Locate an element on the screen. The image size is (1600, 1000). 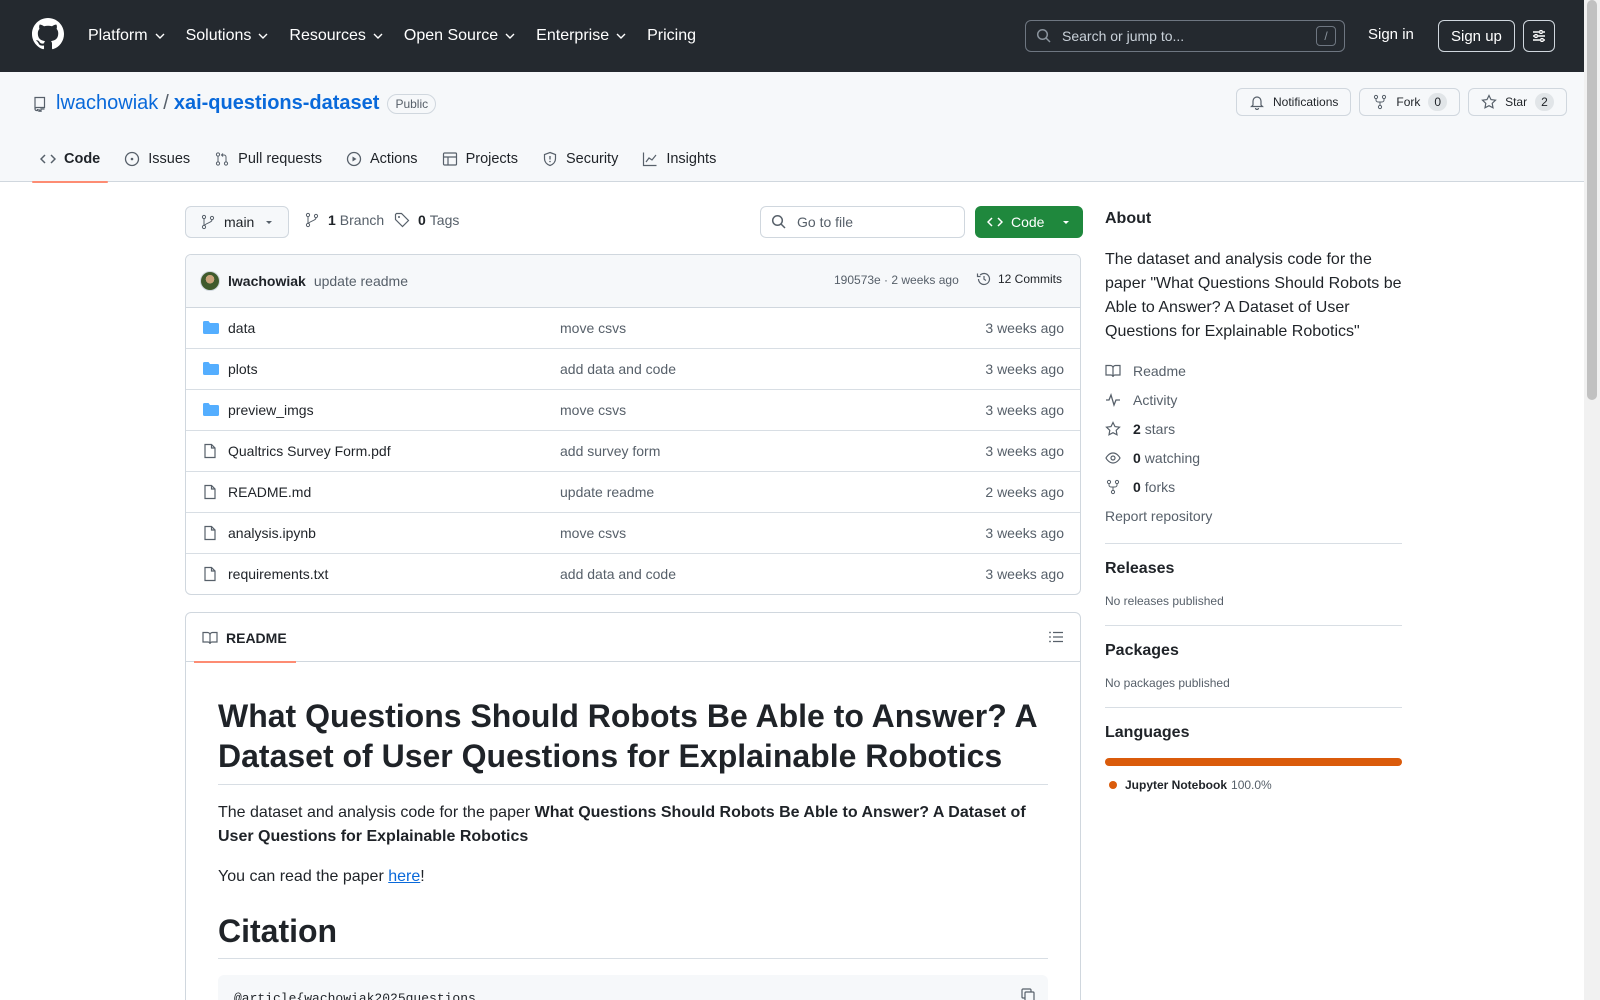
avatar is located at coordinates (210, 281).